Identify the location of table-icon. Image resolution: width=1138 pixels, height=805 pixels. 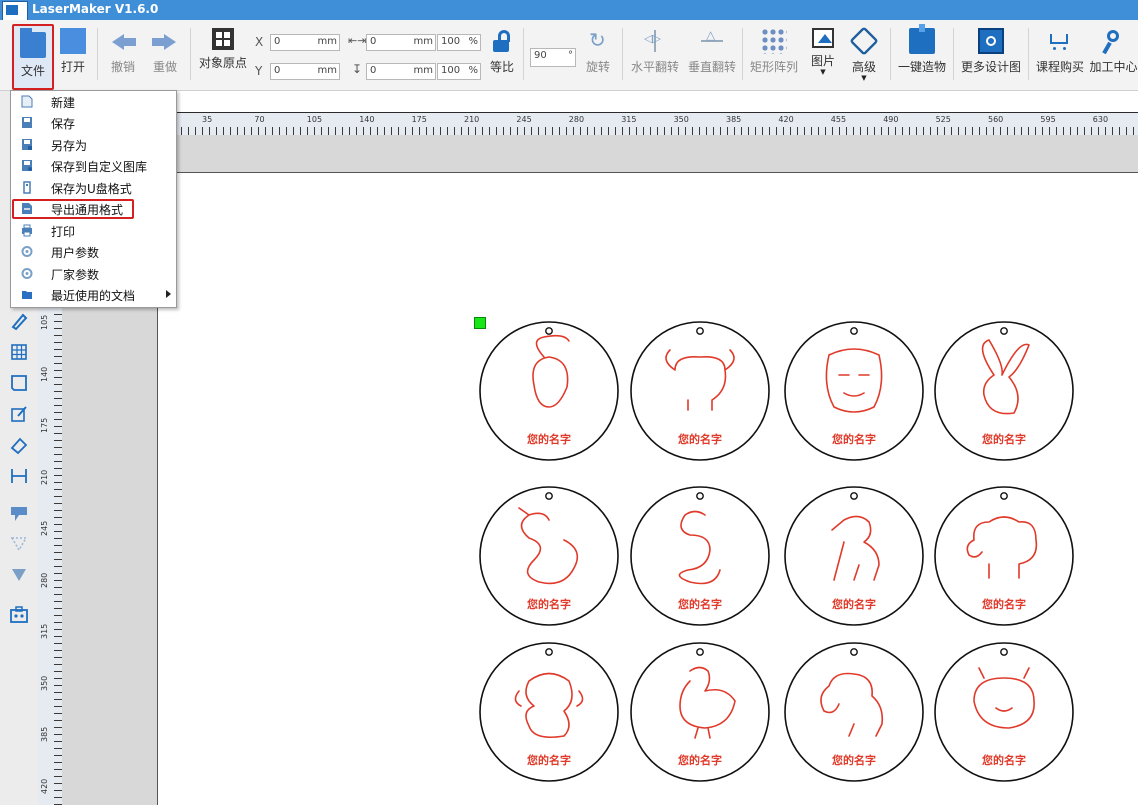
(19, 352).